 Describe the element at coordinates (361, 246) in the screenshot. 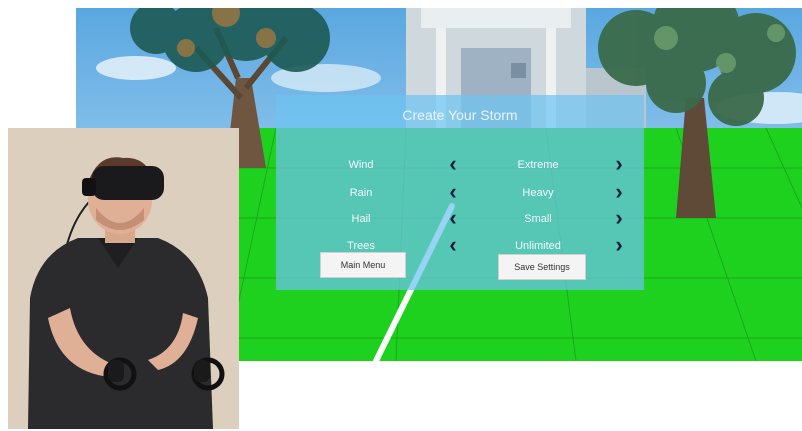

I see `setting-label: Trees` at that location.